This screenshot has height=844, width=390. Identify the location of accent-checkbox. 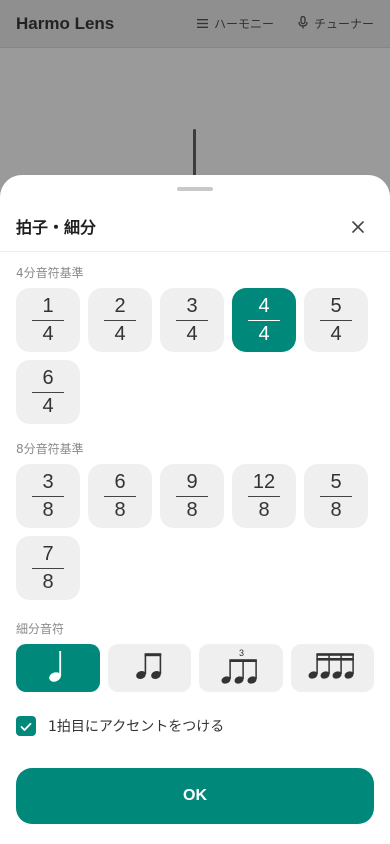
(26, 726).